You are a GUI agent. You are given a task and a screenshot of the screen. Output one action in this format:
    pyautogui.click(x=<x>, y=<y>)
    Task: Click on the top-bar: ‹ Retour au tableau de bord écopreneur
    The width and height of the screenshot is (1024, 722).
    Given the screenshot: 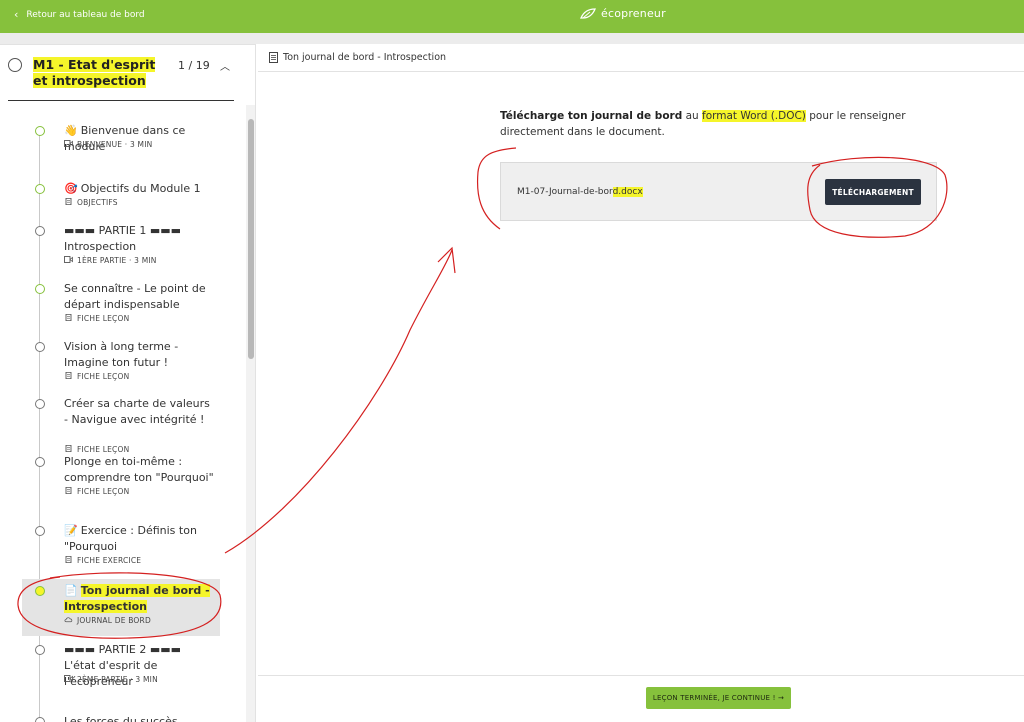 What is the action you would take?
    pyautogui.click(x=512, y=16)
    